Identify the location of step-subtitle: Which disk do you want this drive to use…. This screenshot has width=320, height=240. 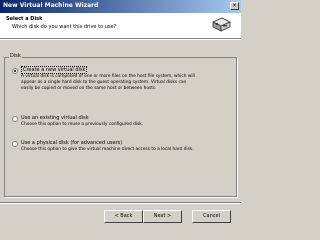
(64, 27).